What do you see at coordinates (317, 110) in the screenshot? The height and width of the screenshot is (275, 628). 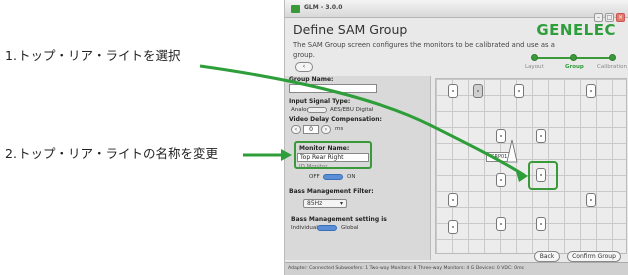 I see `signal-type-toggle` at bounding box center [317, 110].